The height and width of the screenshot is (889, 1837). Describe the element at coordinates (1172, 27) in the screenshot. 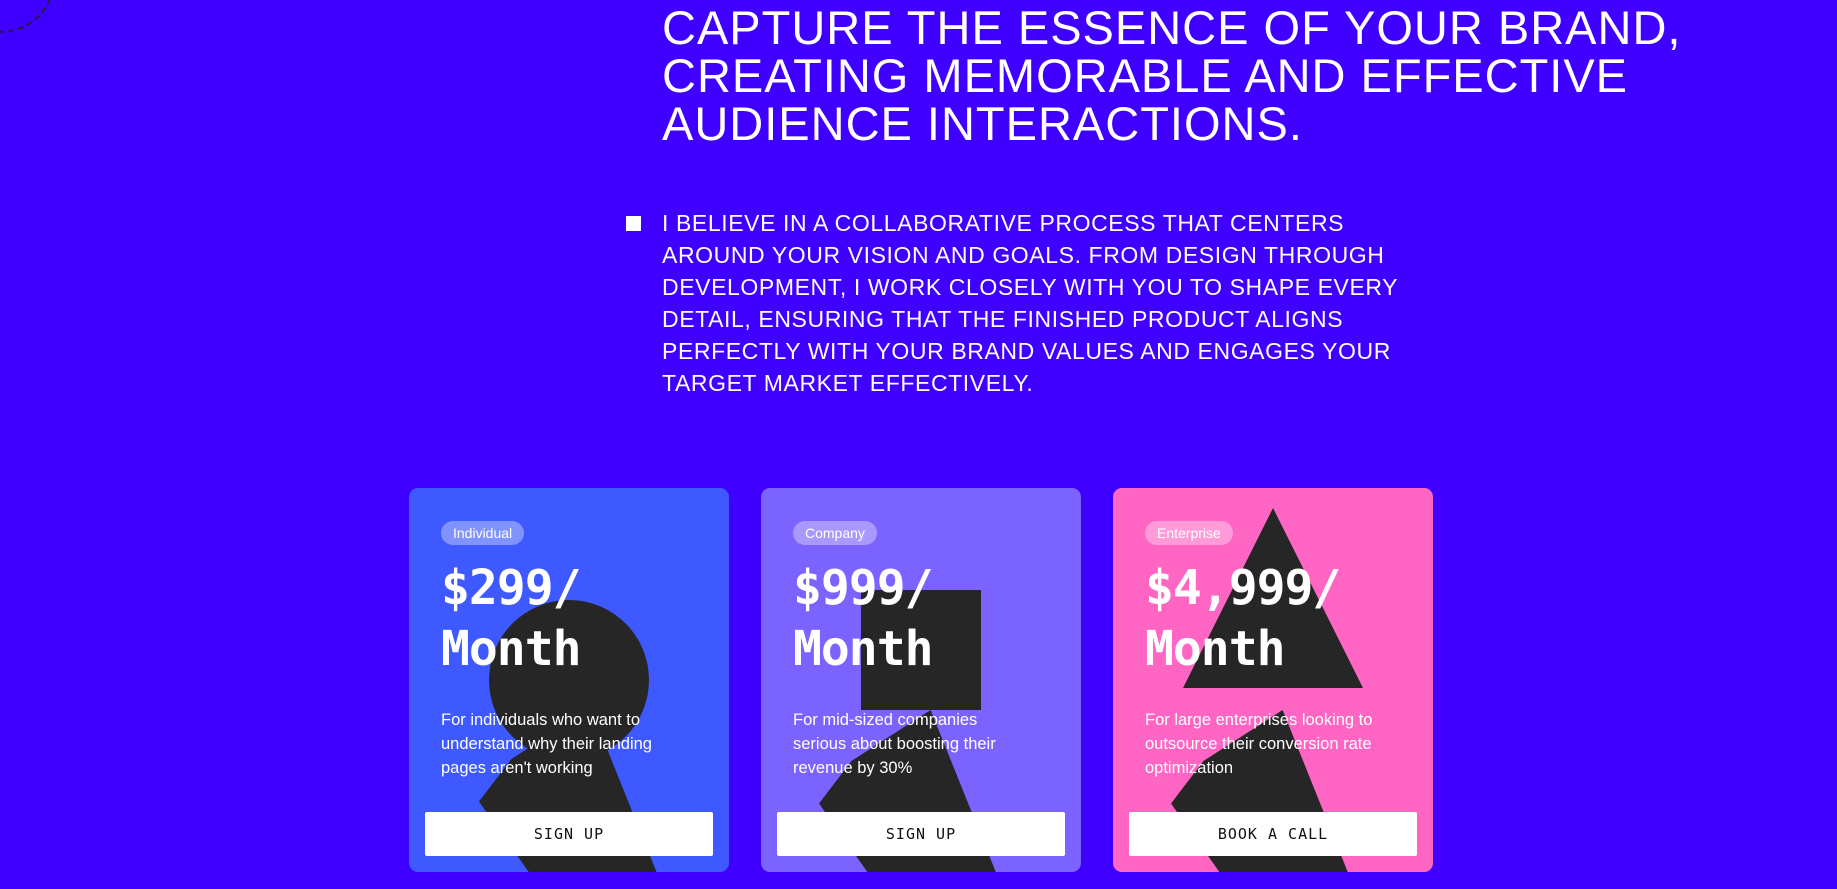

I see `headline-line: CAPTURE THE ESSENCE OF YOUR BRAND,` at that location.